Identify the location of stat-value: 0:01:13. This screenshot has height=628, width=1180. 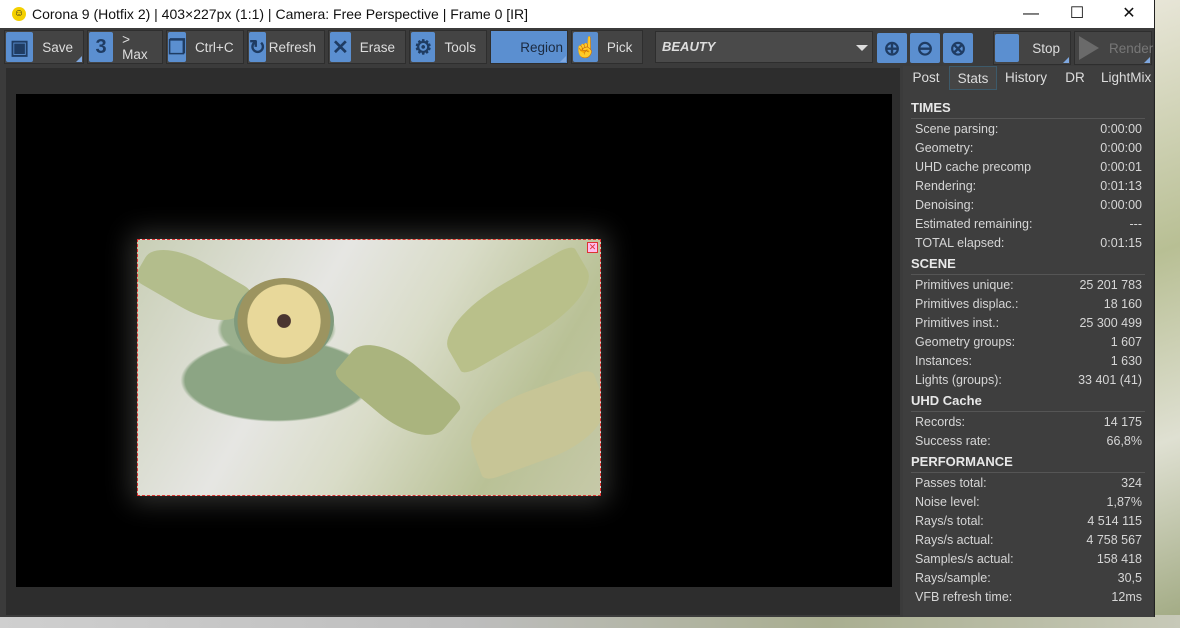
(1121, 185).